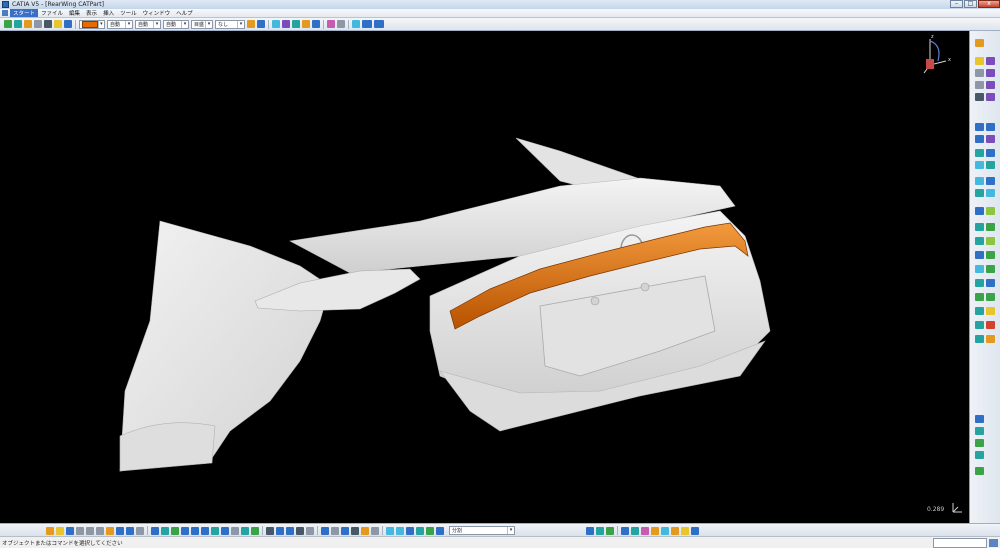 Image resolution: width=1000 pixels, height=548 pixels. I want to click on pad-icon, so click(990, 61).